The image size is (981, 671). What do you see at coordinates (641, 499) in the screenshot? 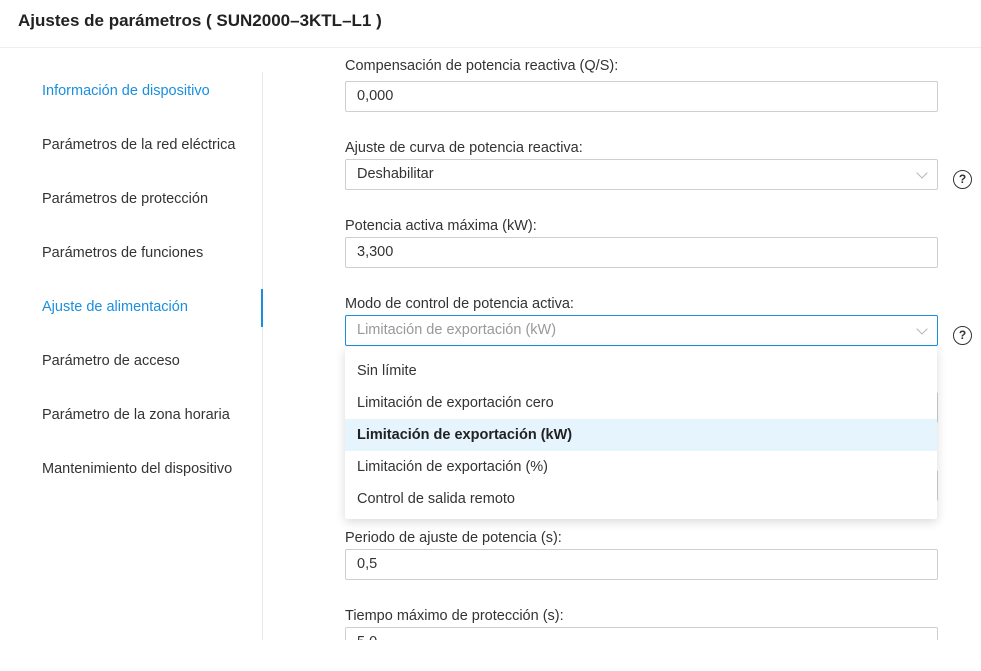
I see `dropdown-option: Control de salida remoto` at bounding box center [641, 499].